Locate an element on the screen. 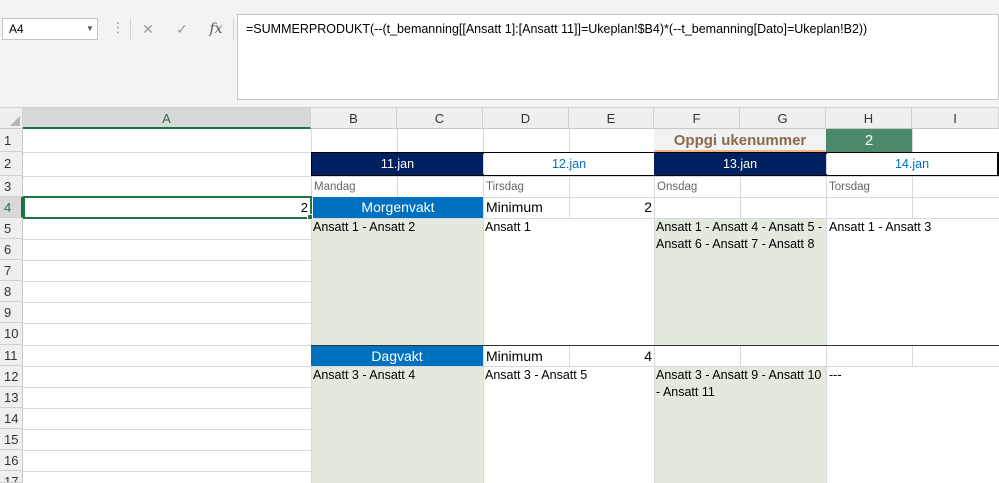  column-header-e: E is located at coordinates (611, 118).